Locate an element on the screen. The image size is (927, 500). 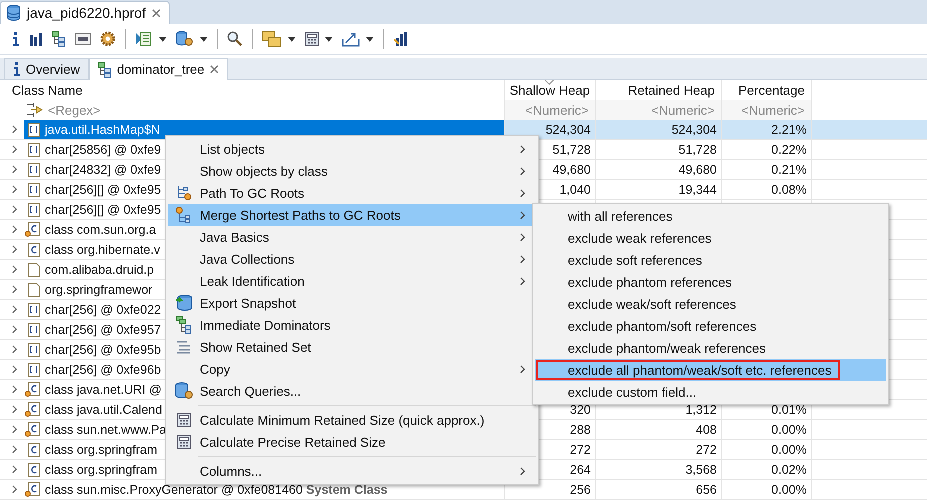
menu-item: Immediate Dominators is located at coordinates (352, 325).